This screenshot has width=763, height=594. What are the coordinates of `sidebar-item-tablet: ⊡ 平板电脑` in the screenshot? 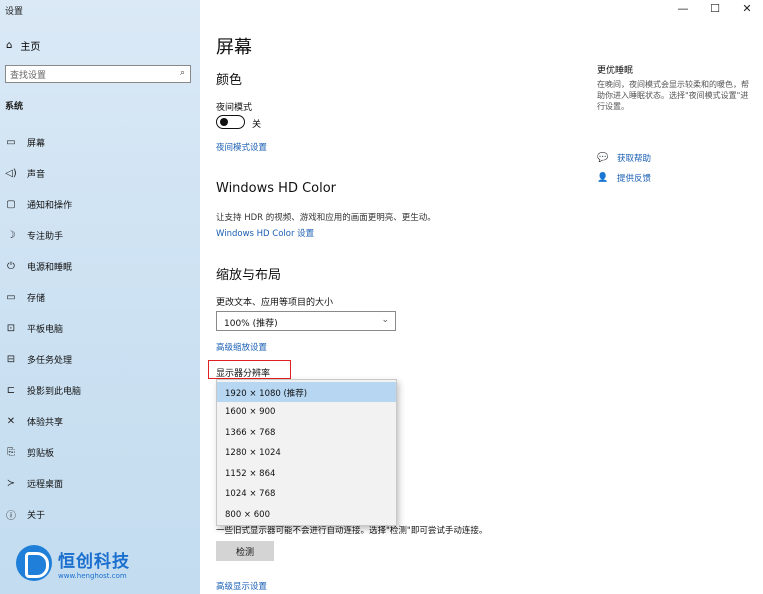 It's located at (100, 328).